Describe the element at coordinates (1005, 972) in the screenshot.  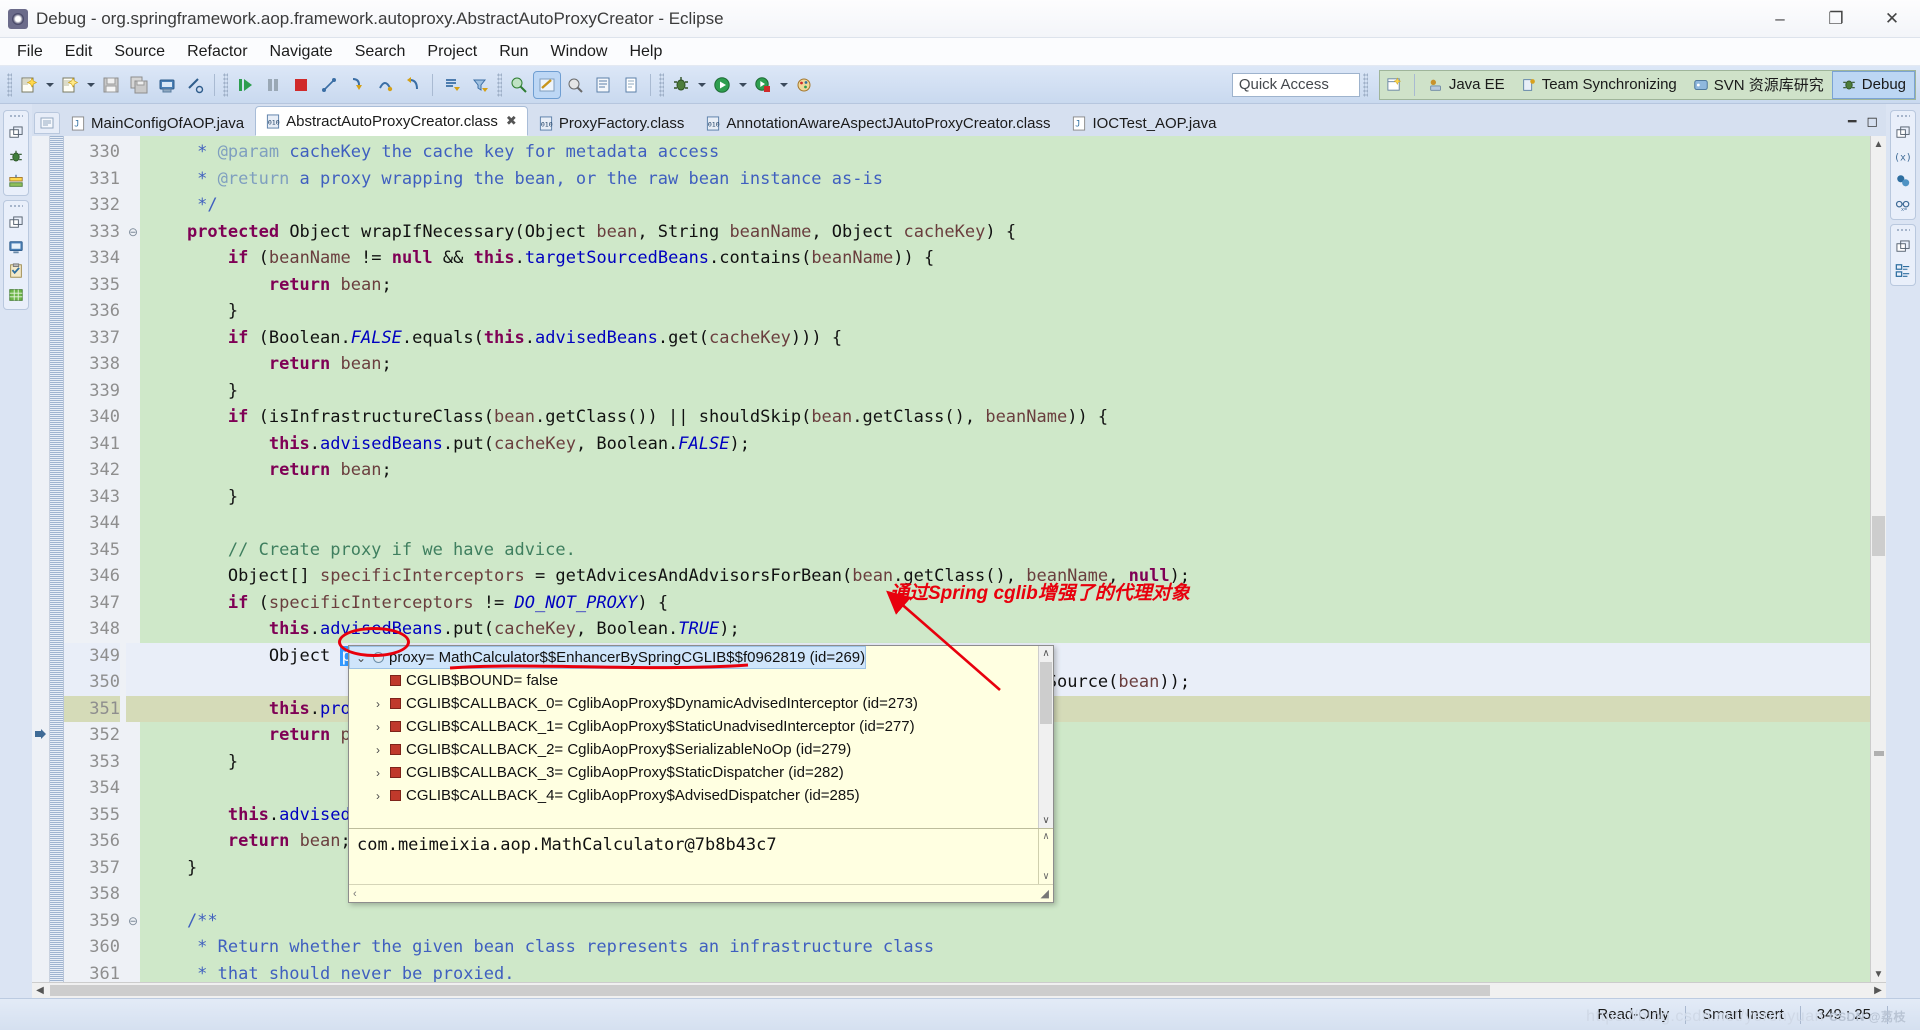
I see `code-line: * that should never be proxied.` at that location.